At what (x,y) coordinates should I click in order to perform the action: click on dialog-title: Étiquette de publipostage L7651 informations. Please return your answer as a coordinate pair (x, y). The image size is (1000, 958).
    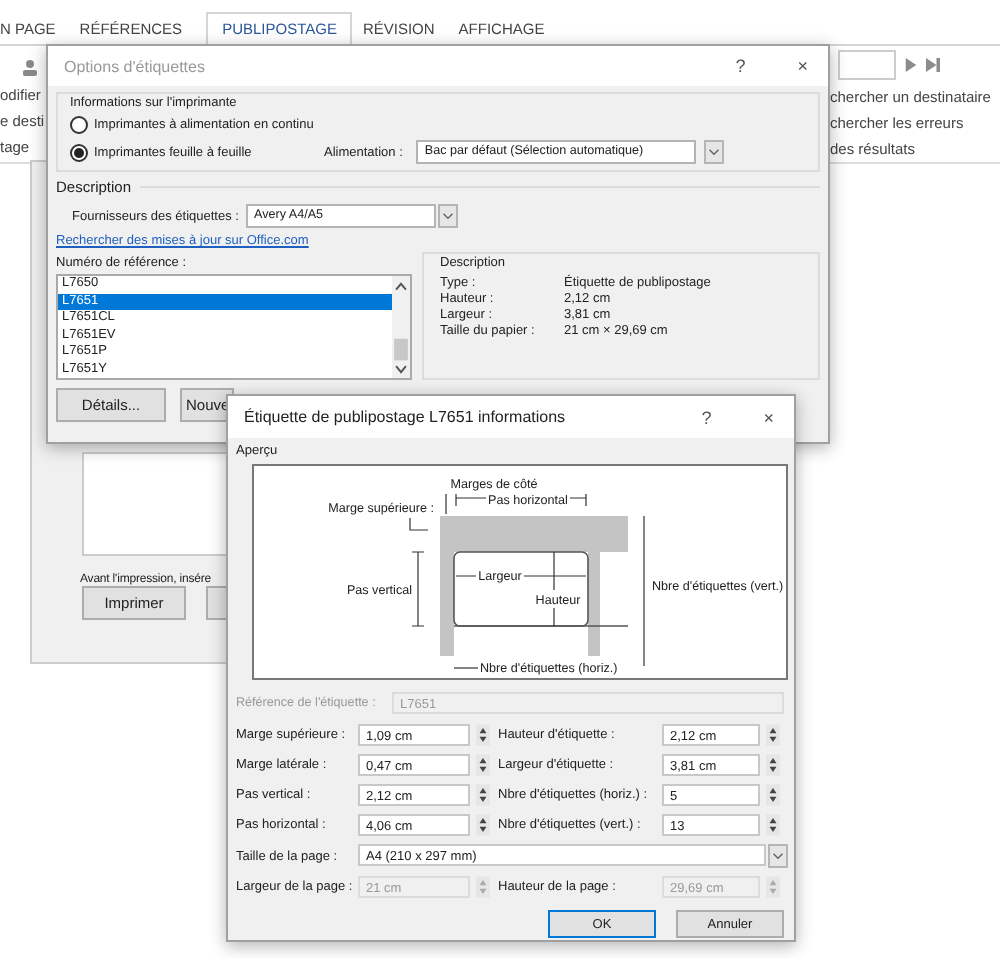
    Looking at the image, I should click on (406, 417).